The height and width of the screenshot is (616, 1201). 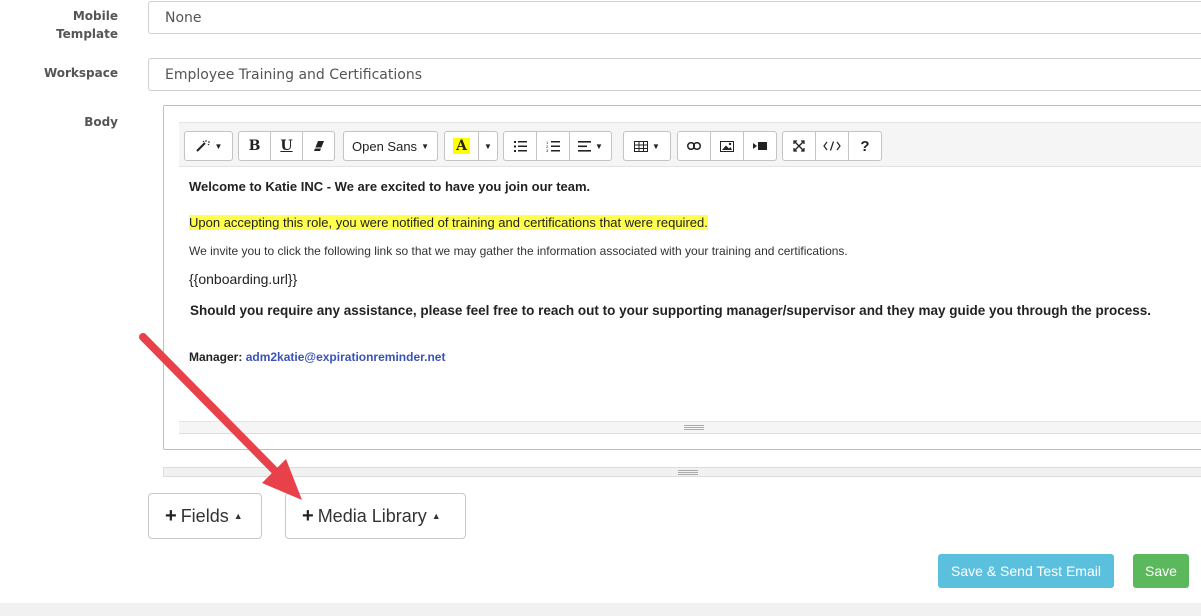 I want to click on media-library-dropdown-button: + Media Library ▲, so click(x=375, y=516).